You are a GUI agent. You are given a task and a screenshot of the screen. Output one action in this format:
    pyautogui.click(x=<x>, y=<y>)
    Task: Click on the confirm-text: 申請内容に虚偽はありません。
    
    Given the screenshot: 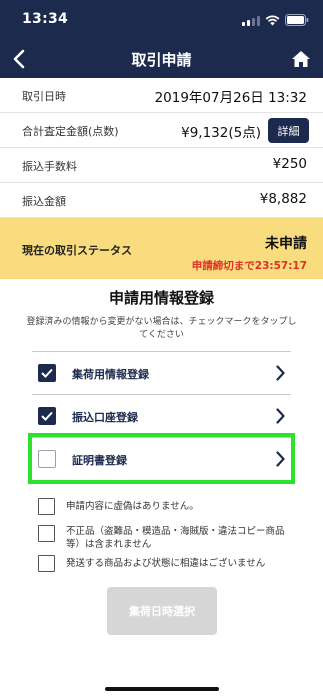 What is the action you would take?
    pyautogui.click(x=132, y=506)
    